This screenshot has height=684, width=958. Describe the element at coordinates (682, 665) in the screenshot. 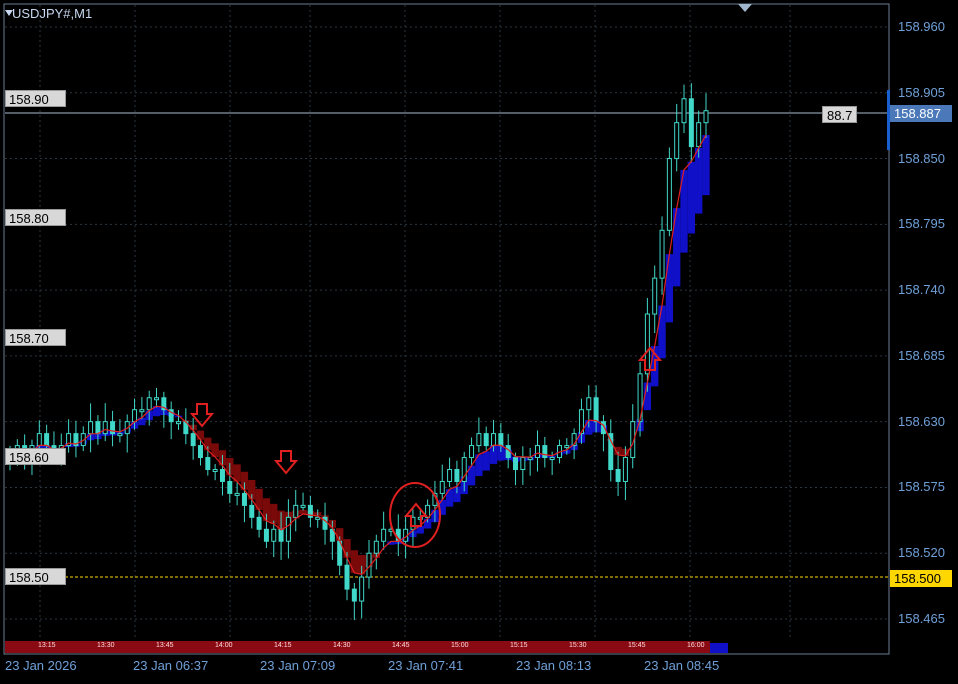

I see `time-tick: 23 Jan 08:45` at that location.